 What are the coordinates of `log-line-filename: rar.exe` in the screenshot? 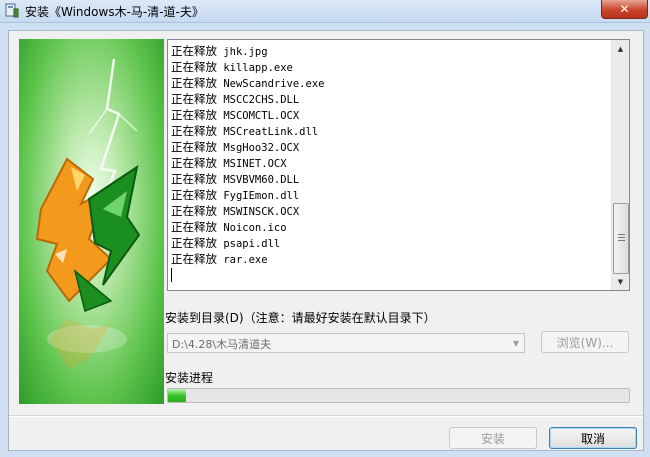 It's located at (245, 260).